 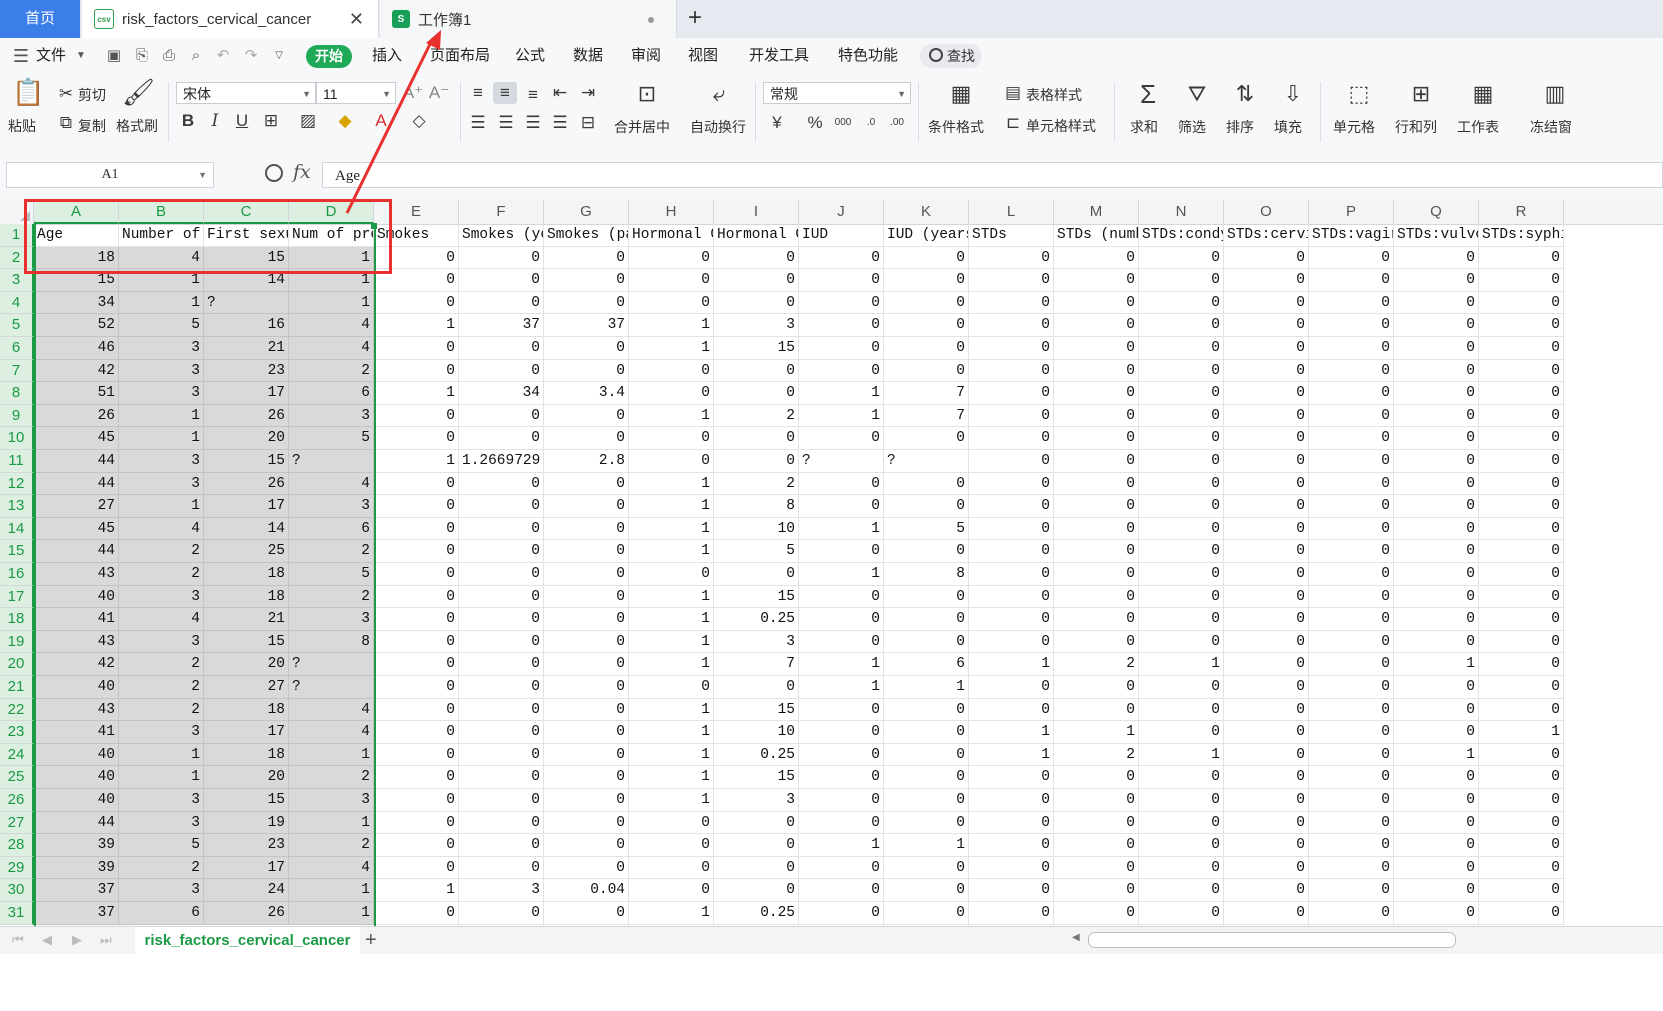 I want to click on paste-button: 粘贴, so click(x=22, y=126).